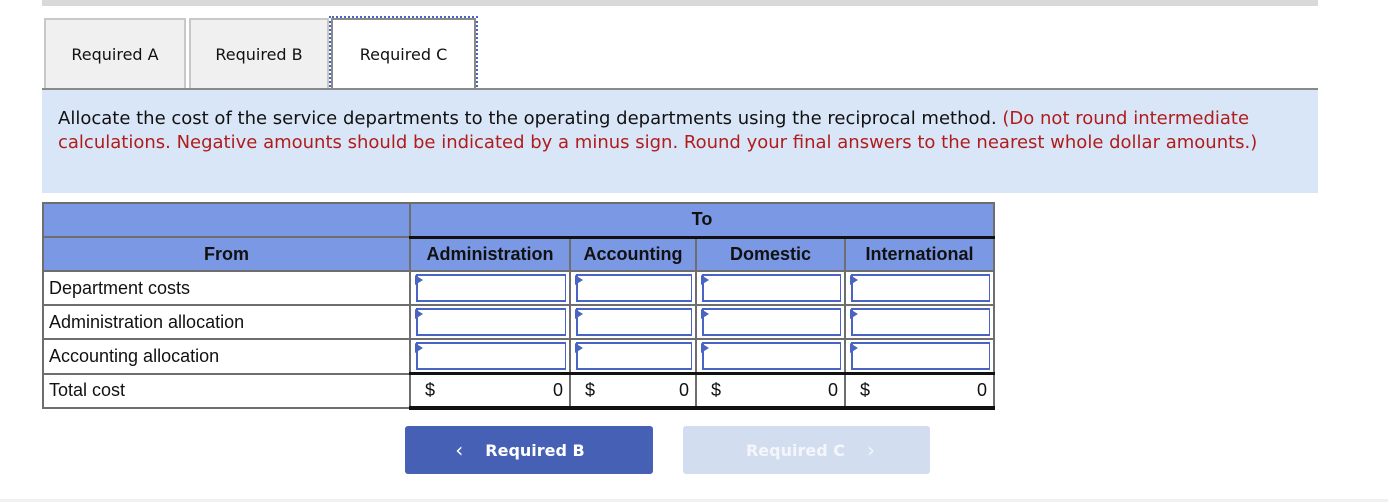 The image size is (1388, 502). What do you see at coordinates (919, 253) in the screenshot?
I see `header-international: International` at bounding box center [919, 253].